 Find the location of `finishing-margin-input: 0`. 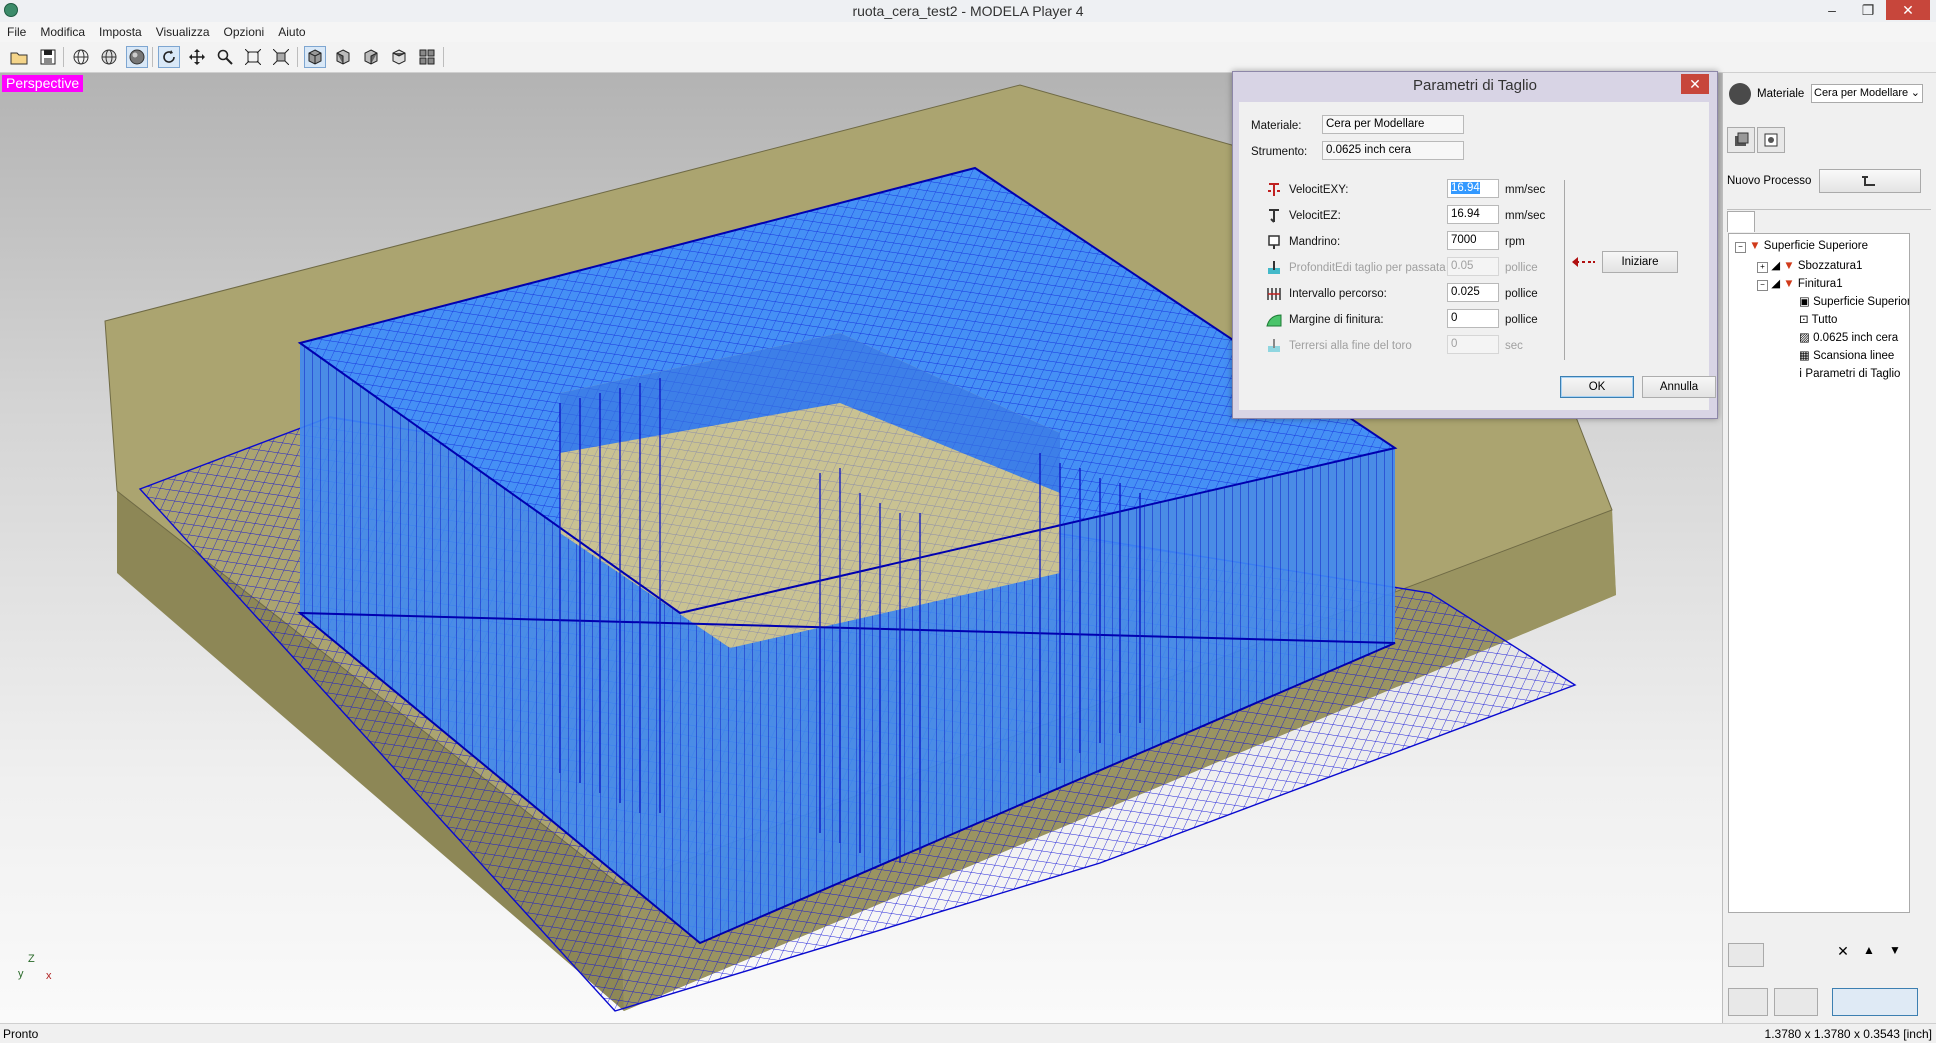

finishing-margin-input: 0 is located at coordinates (1473, 318).